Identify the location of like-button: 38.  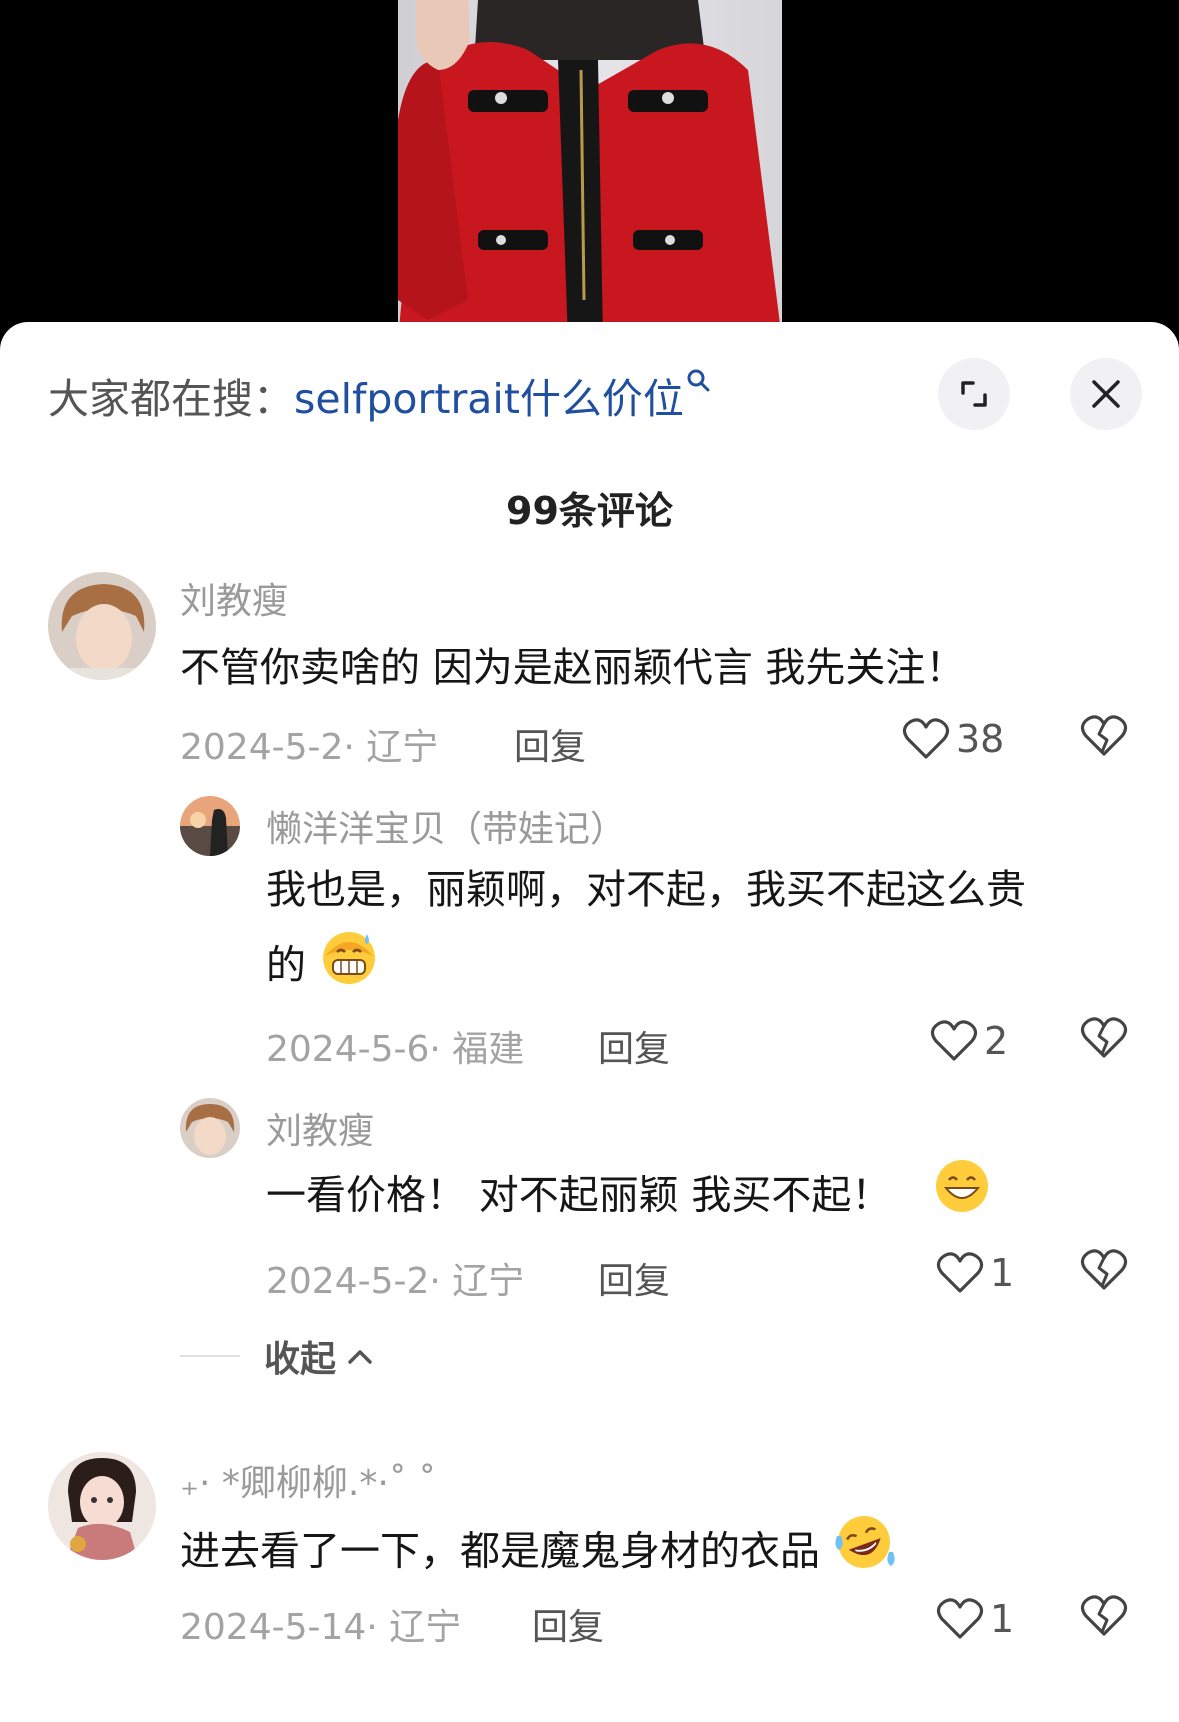
(953, 739).